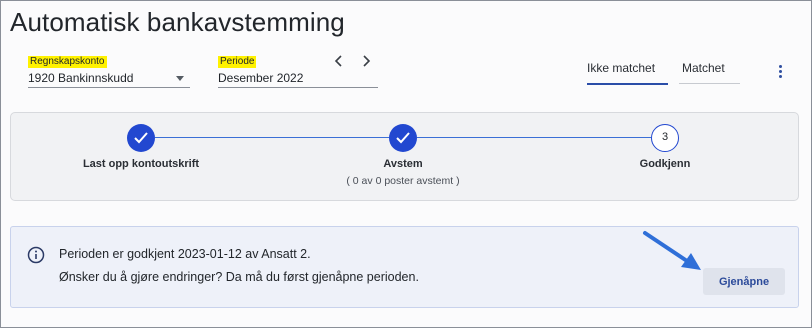  I want to click on info-icon, so click(36, 255).